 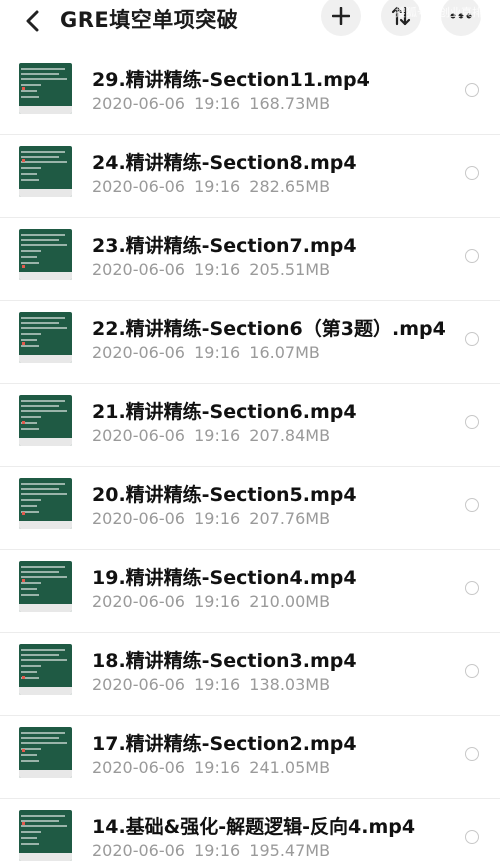 What do you see at coordinates (149, 20) in the screenshot?
I see `page-title: GRE填空单项突破` at bounding box center [149, 20].